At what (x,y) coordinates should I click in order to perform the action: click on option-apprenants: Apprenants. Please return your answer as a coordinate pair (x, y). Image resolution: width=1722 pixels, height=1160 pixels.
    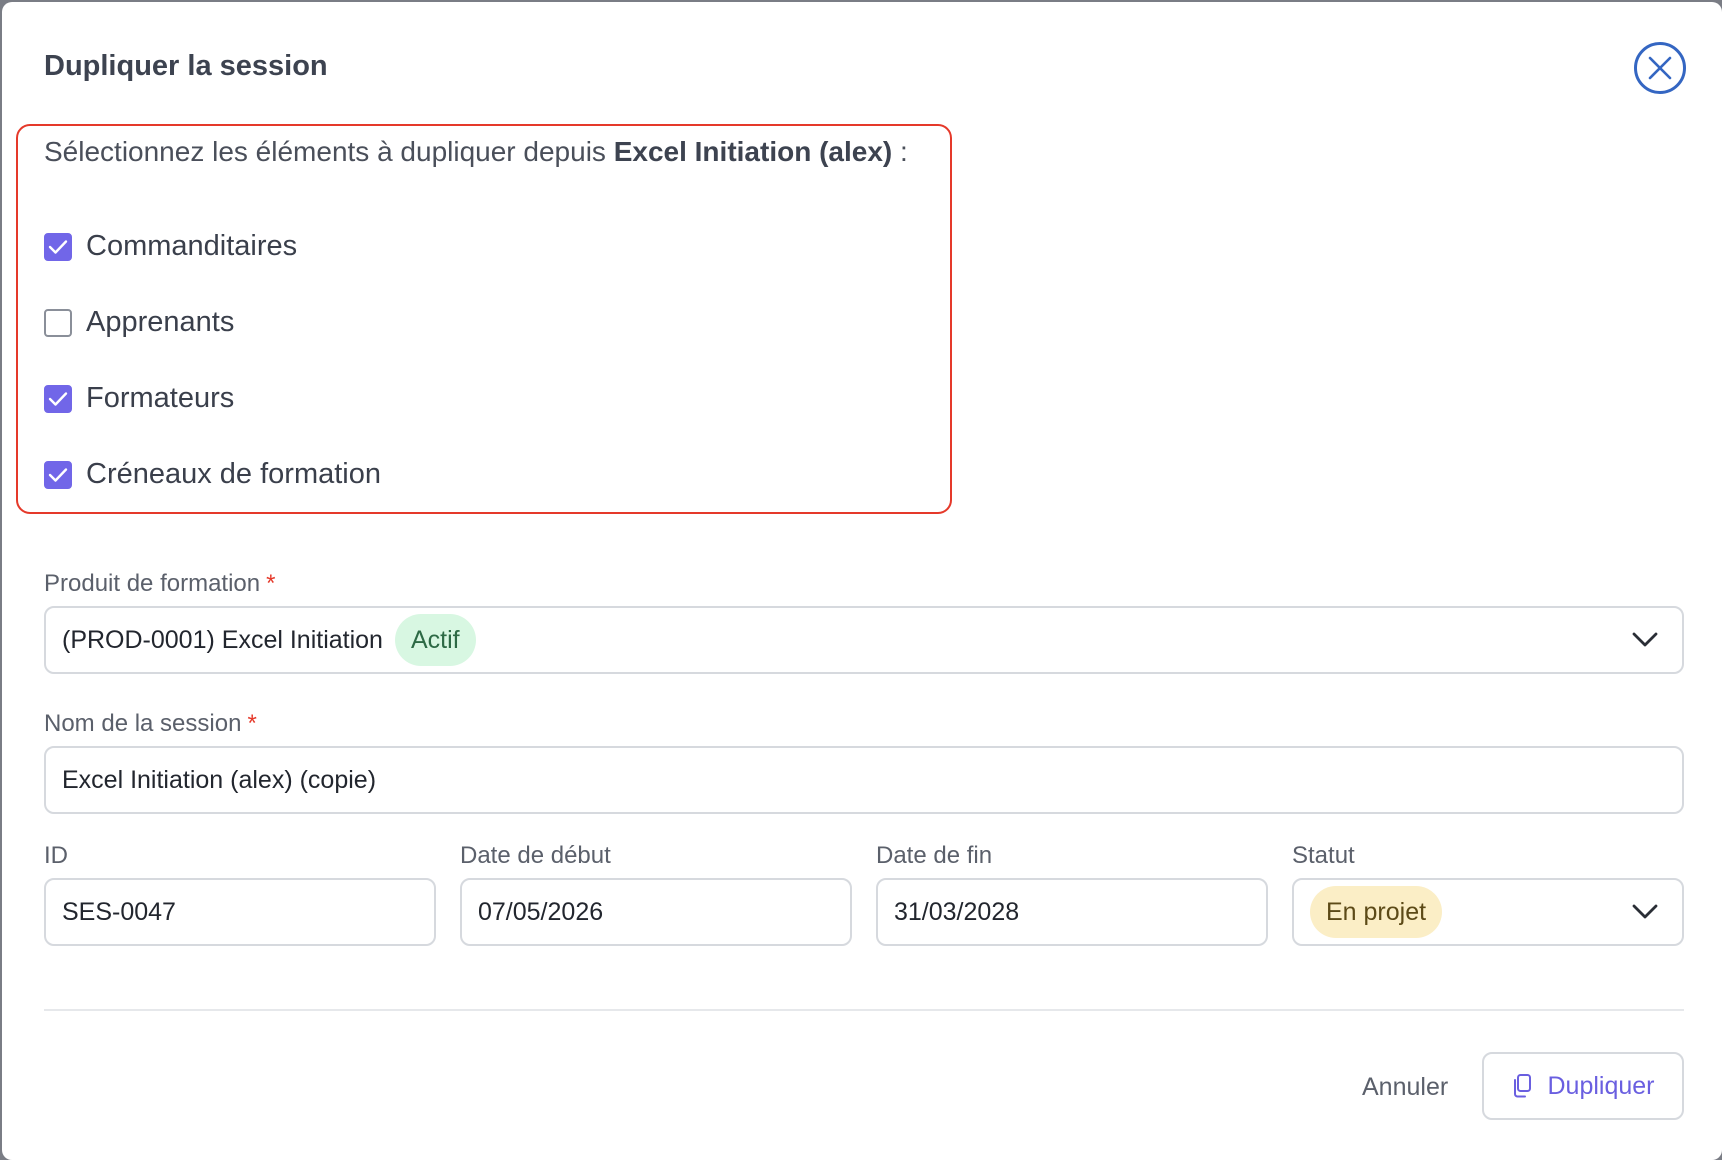
    Looking at the image, I should click on (139, 322).